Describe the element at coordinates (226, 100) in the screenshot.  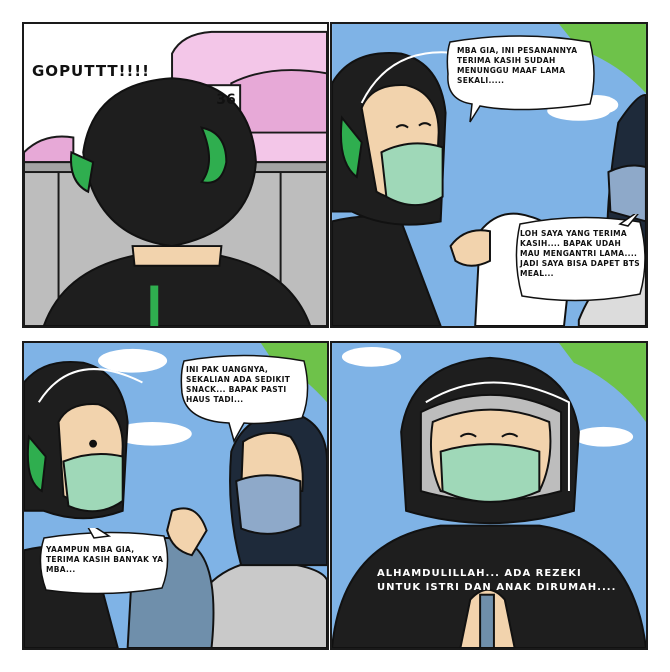
I see `house-number: 36` at that location.